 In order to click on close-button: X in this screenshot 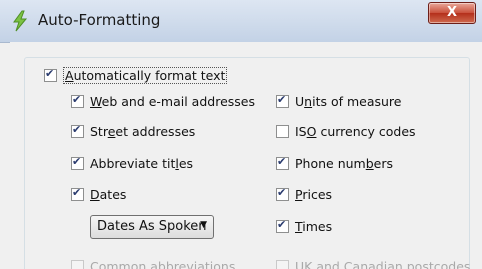, I will do `click(452, 13)`.